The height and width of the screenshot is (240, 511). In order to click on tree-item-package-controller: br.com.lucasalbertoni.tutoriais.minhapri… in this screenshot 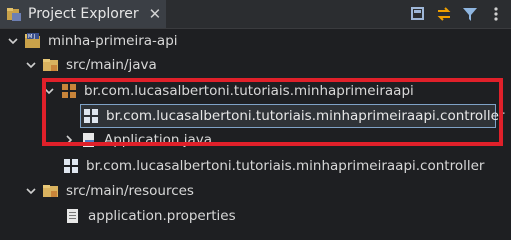, I will do `click(255, 166)`.